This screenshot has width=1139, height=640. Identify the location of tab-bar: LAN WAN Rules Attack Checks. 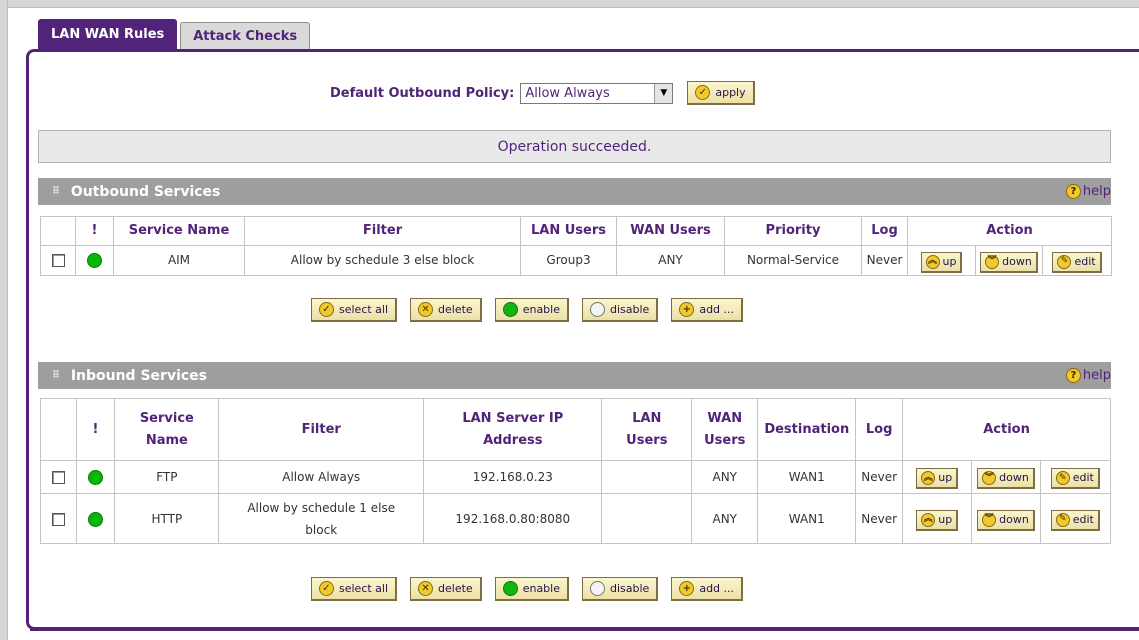
(175, 34).